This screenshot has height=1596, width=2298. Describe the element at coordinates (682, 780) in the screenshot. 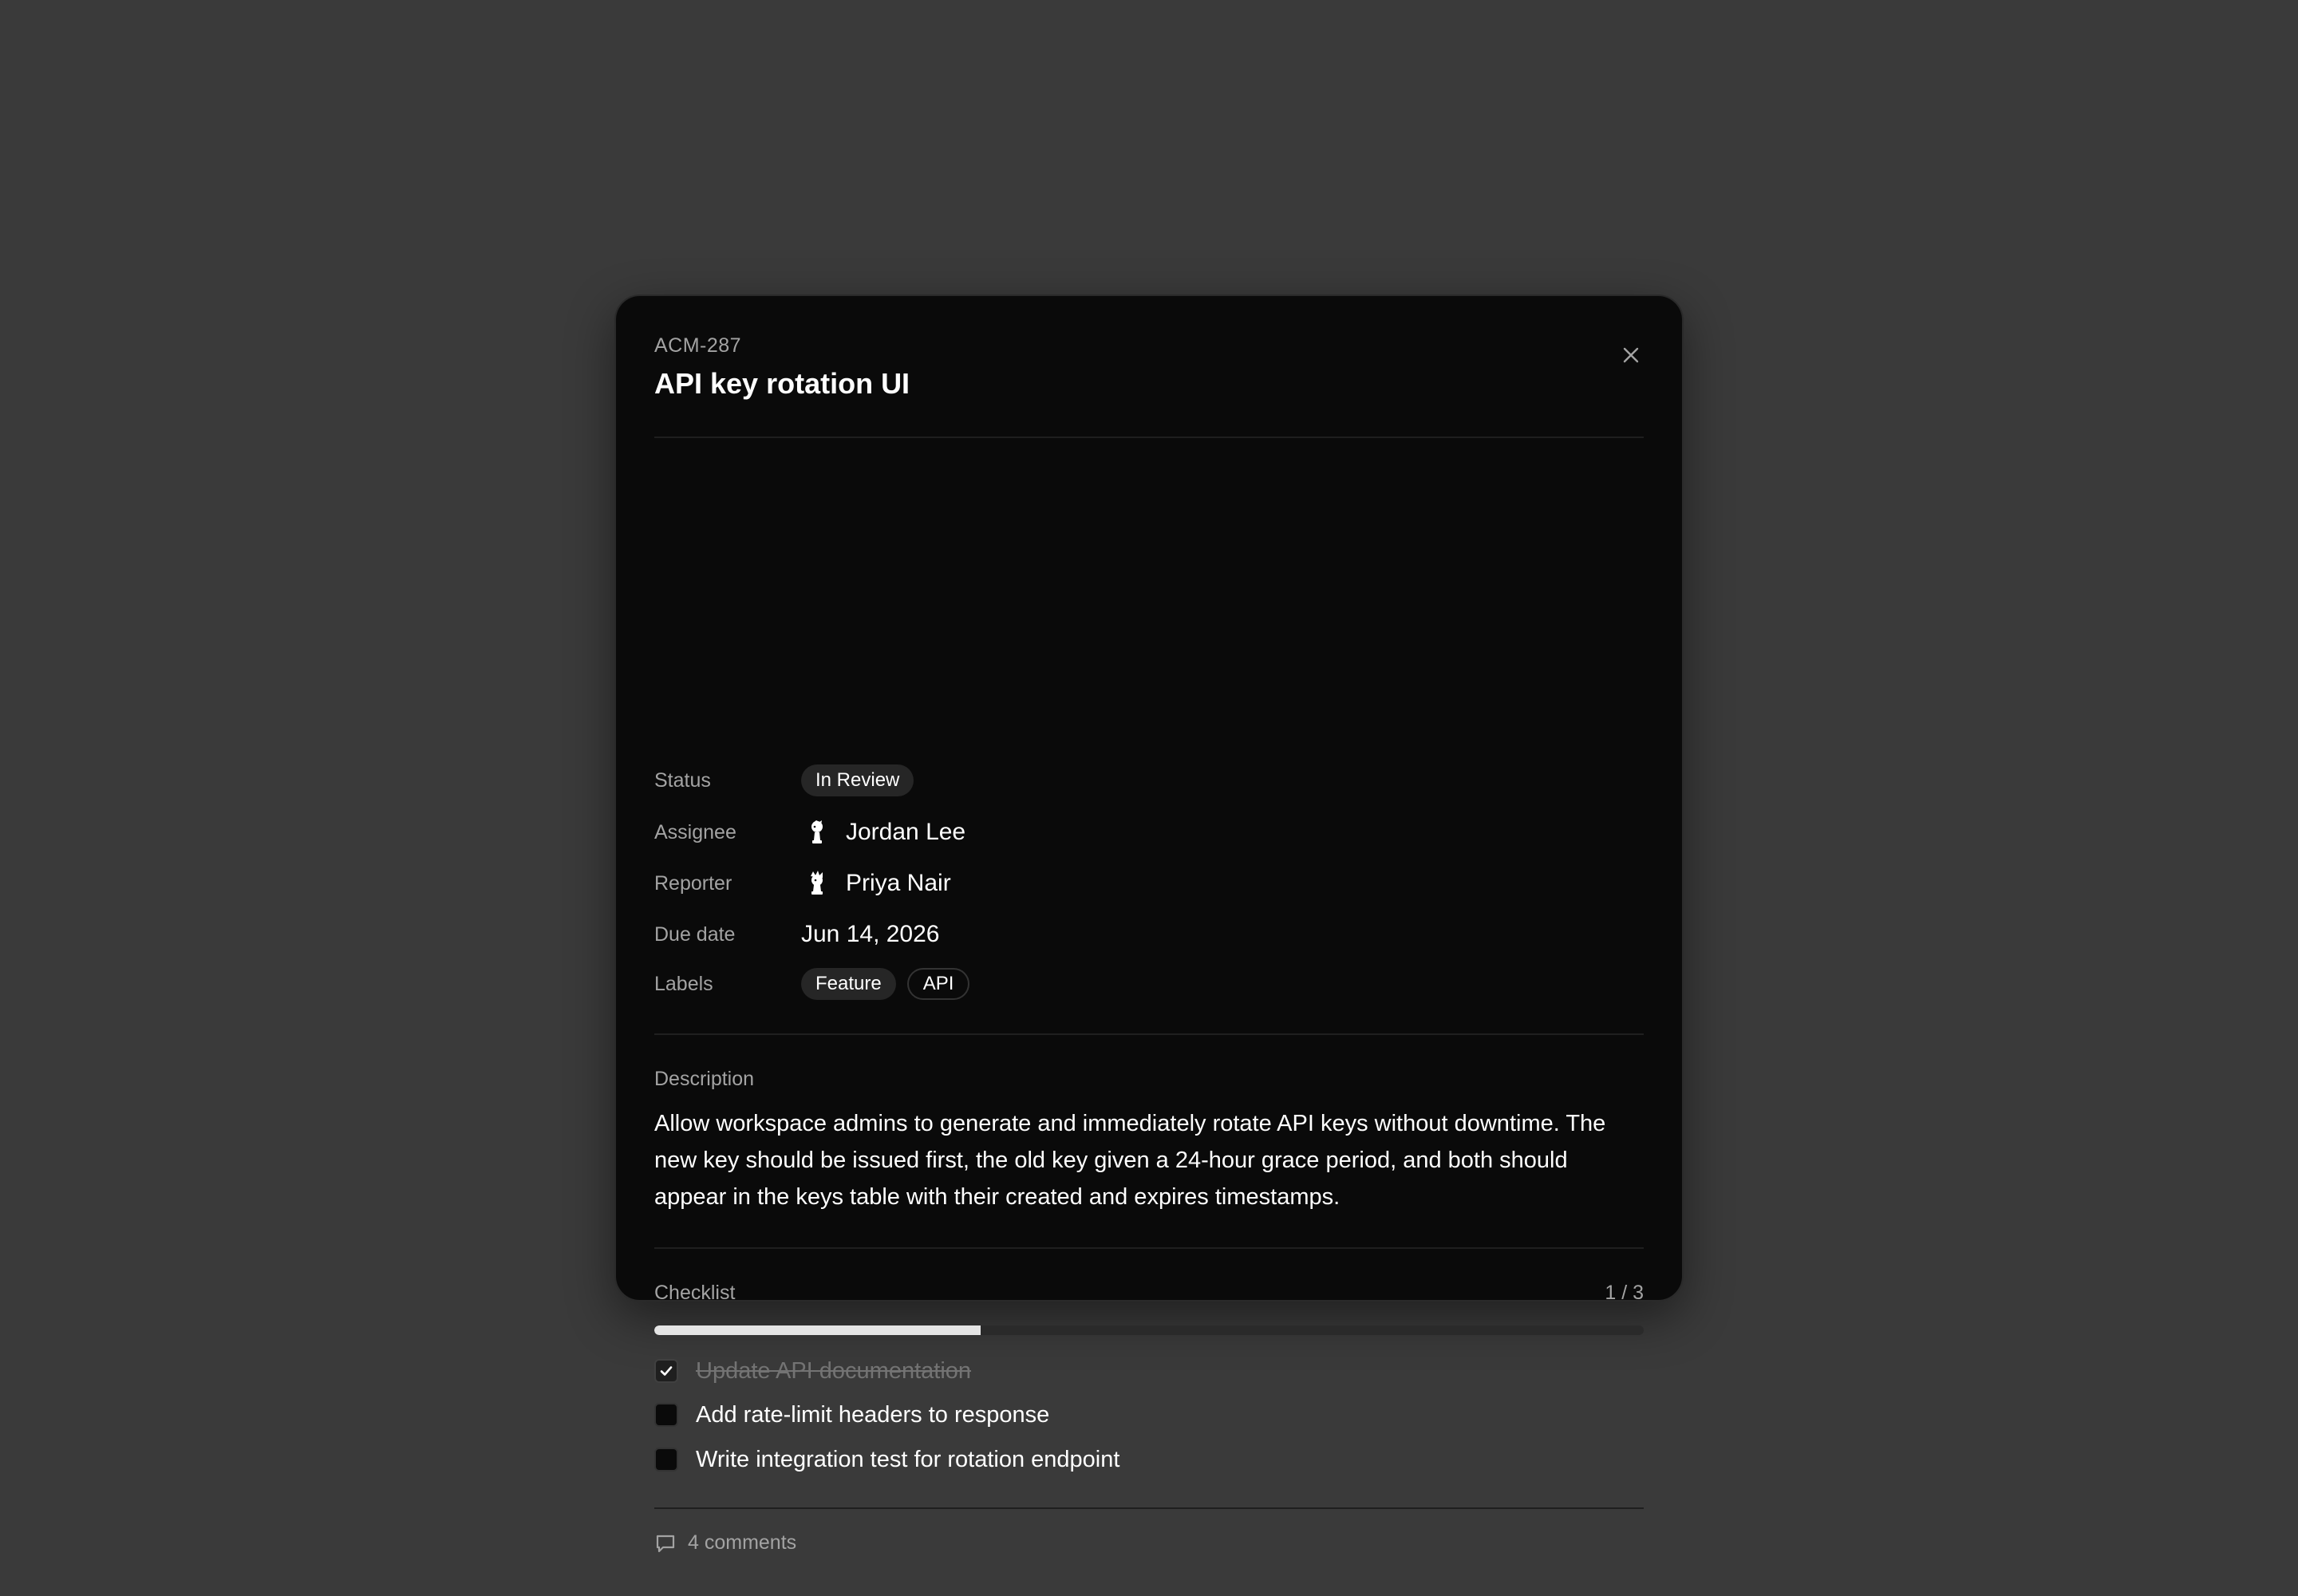

I see `status-label: Status` at that location.